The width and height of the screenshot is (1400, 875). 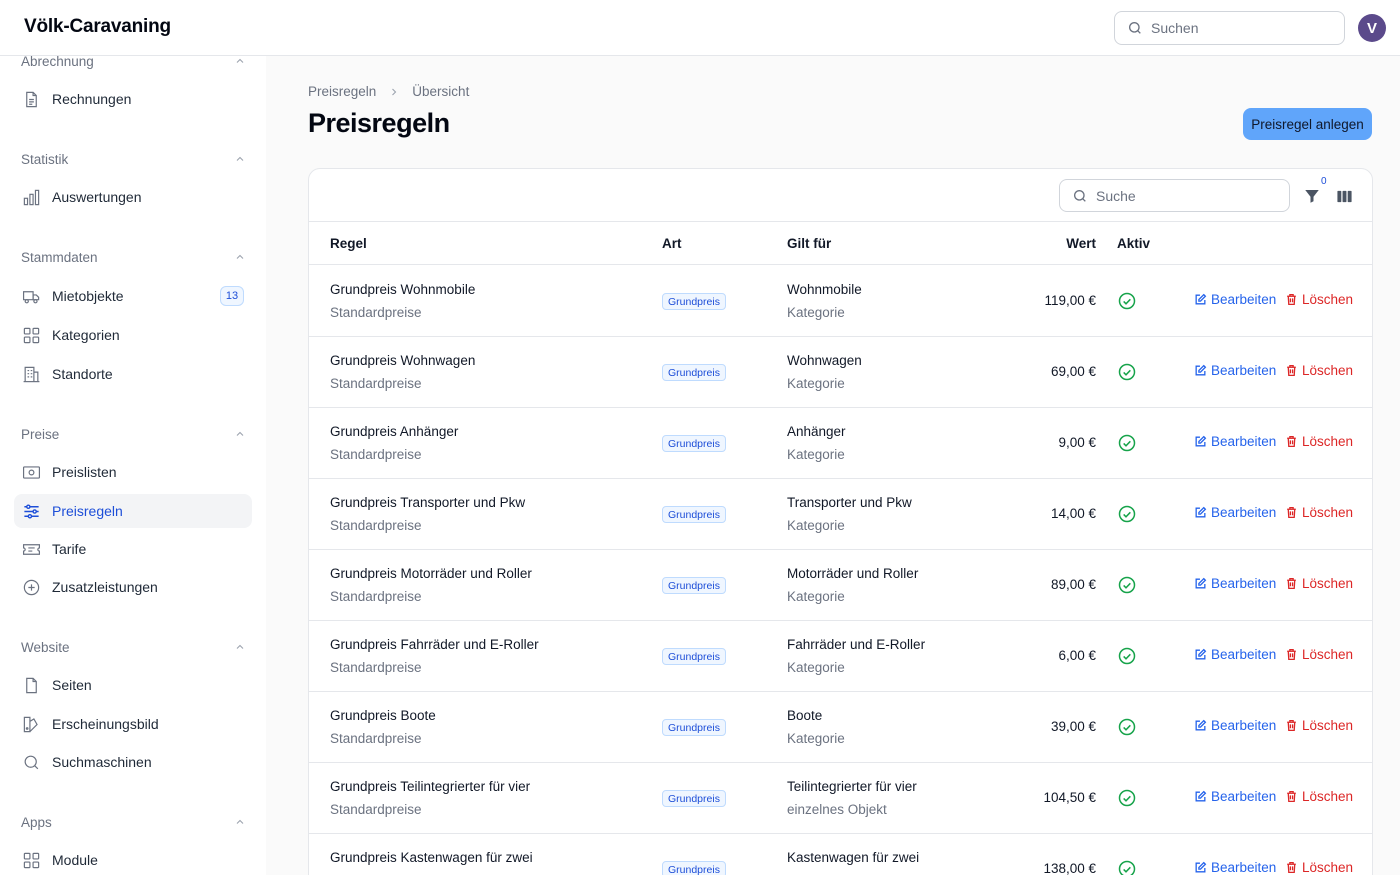 I want to click on column-toggle-button, so click(x=1344, y=196).